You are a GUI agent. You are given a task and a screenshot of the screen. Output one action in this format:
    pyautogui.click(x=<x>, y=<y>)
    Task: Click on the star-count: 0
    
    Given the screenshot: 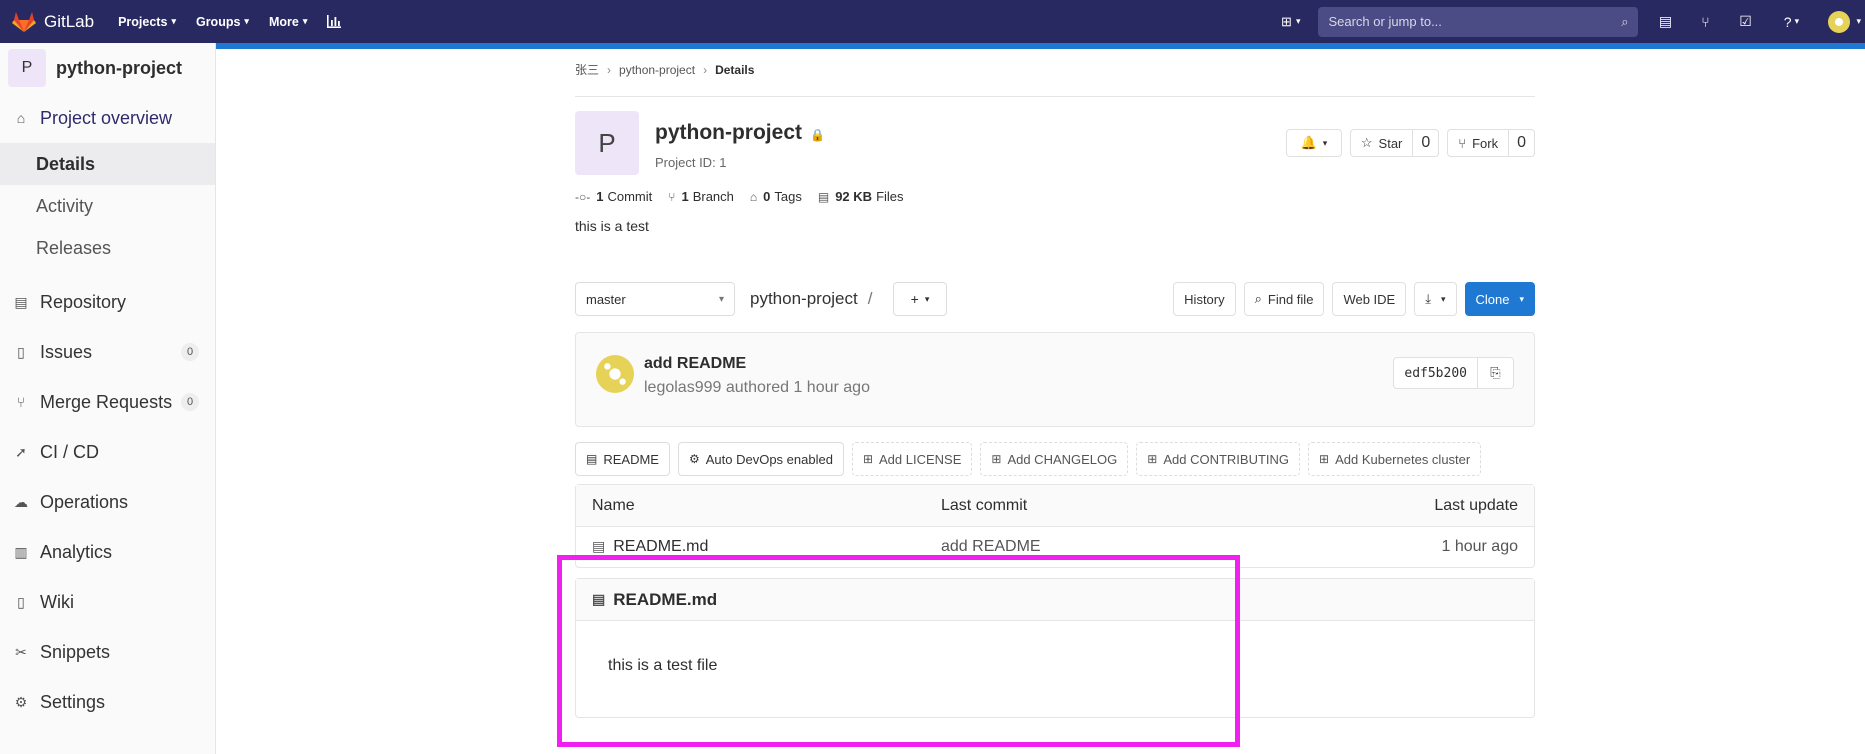 What is the action you would take?
    pyautogui.click(x=1426, y=143)
    